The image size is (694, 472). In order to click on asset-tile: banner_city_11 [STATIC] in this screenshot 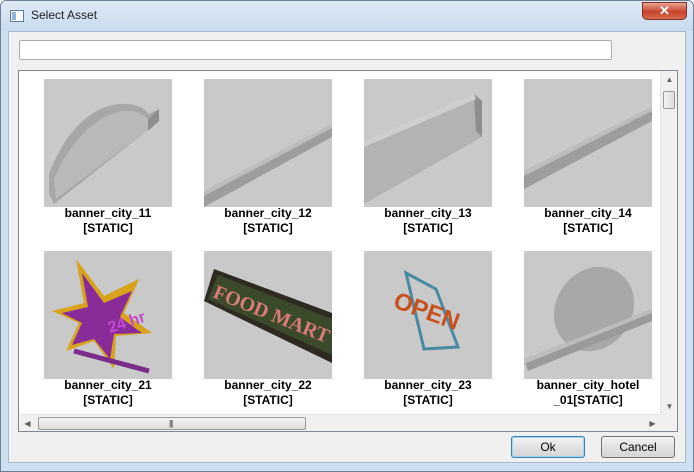, I will do `click(109, 164)`.